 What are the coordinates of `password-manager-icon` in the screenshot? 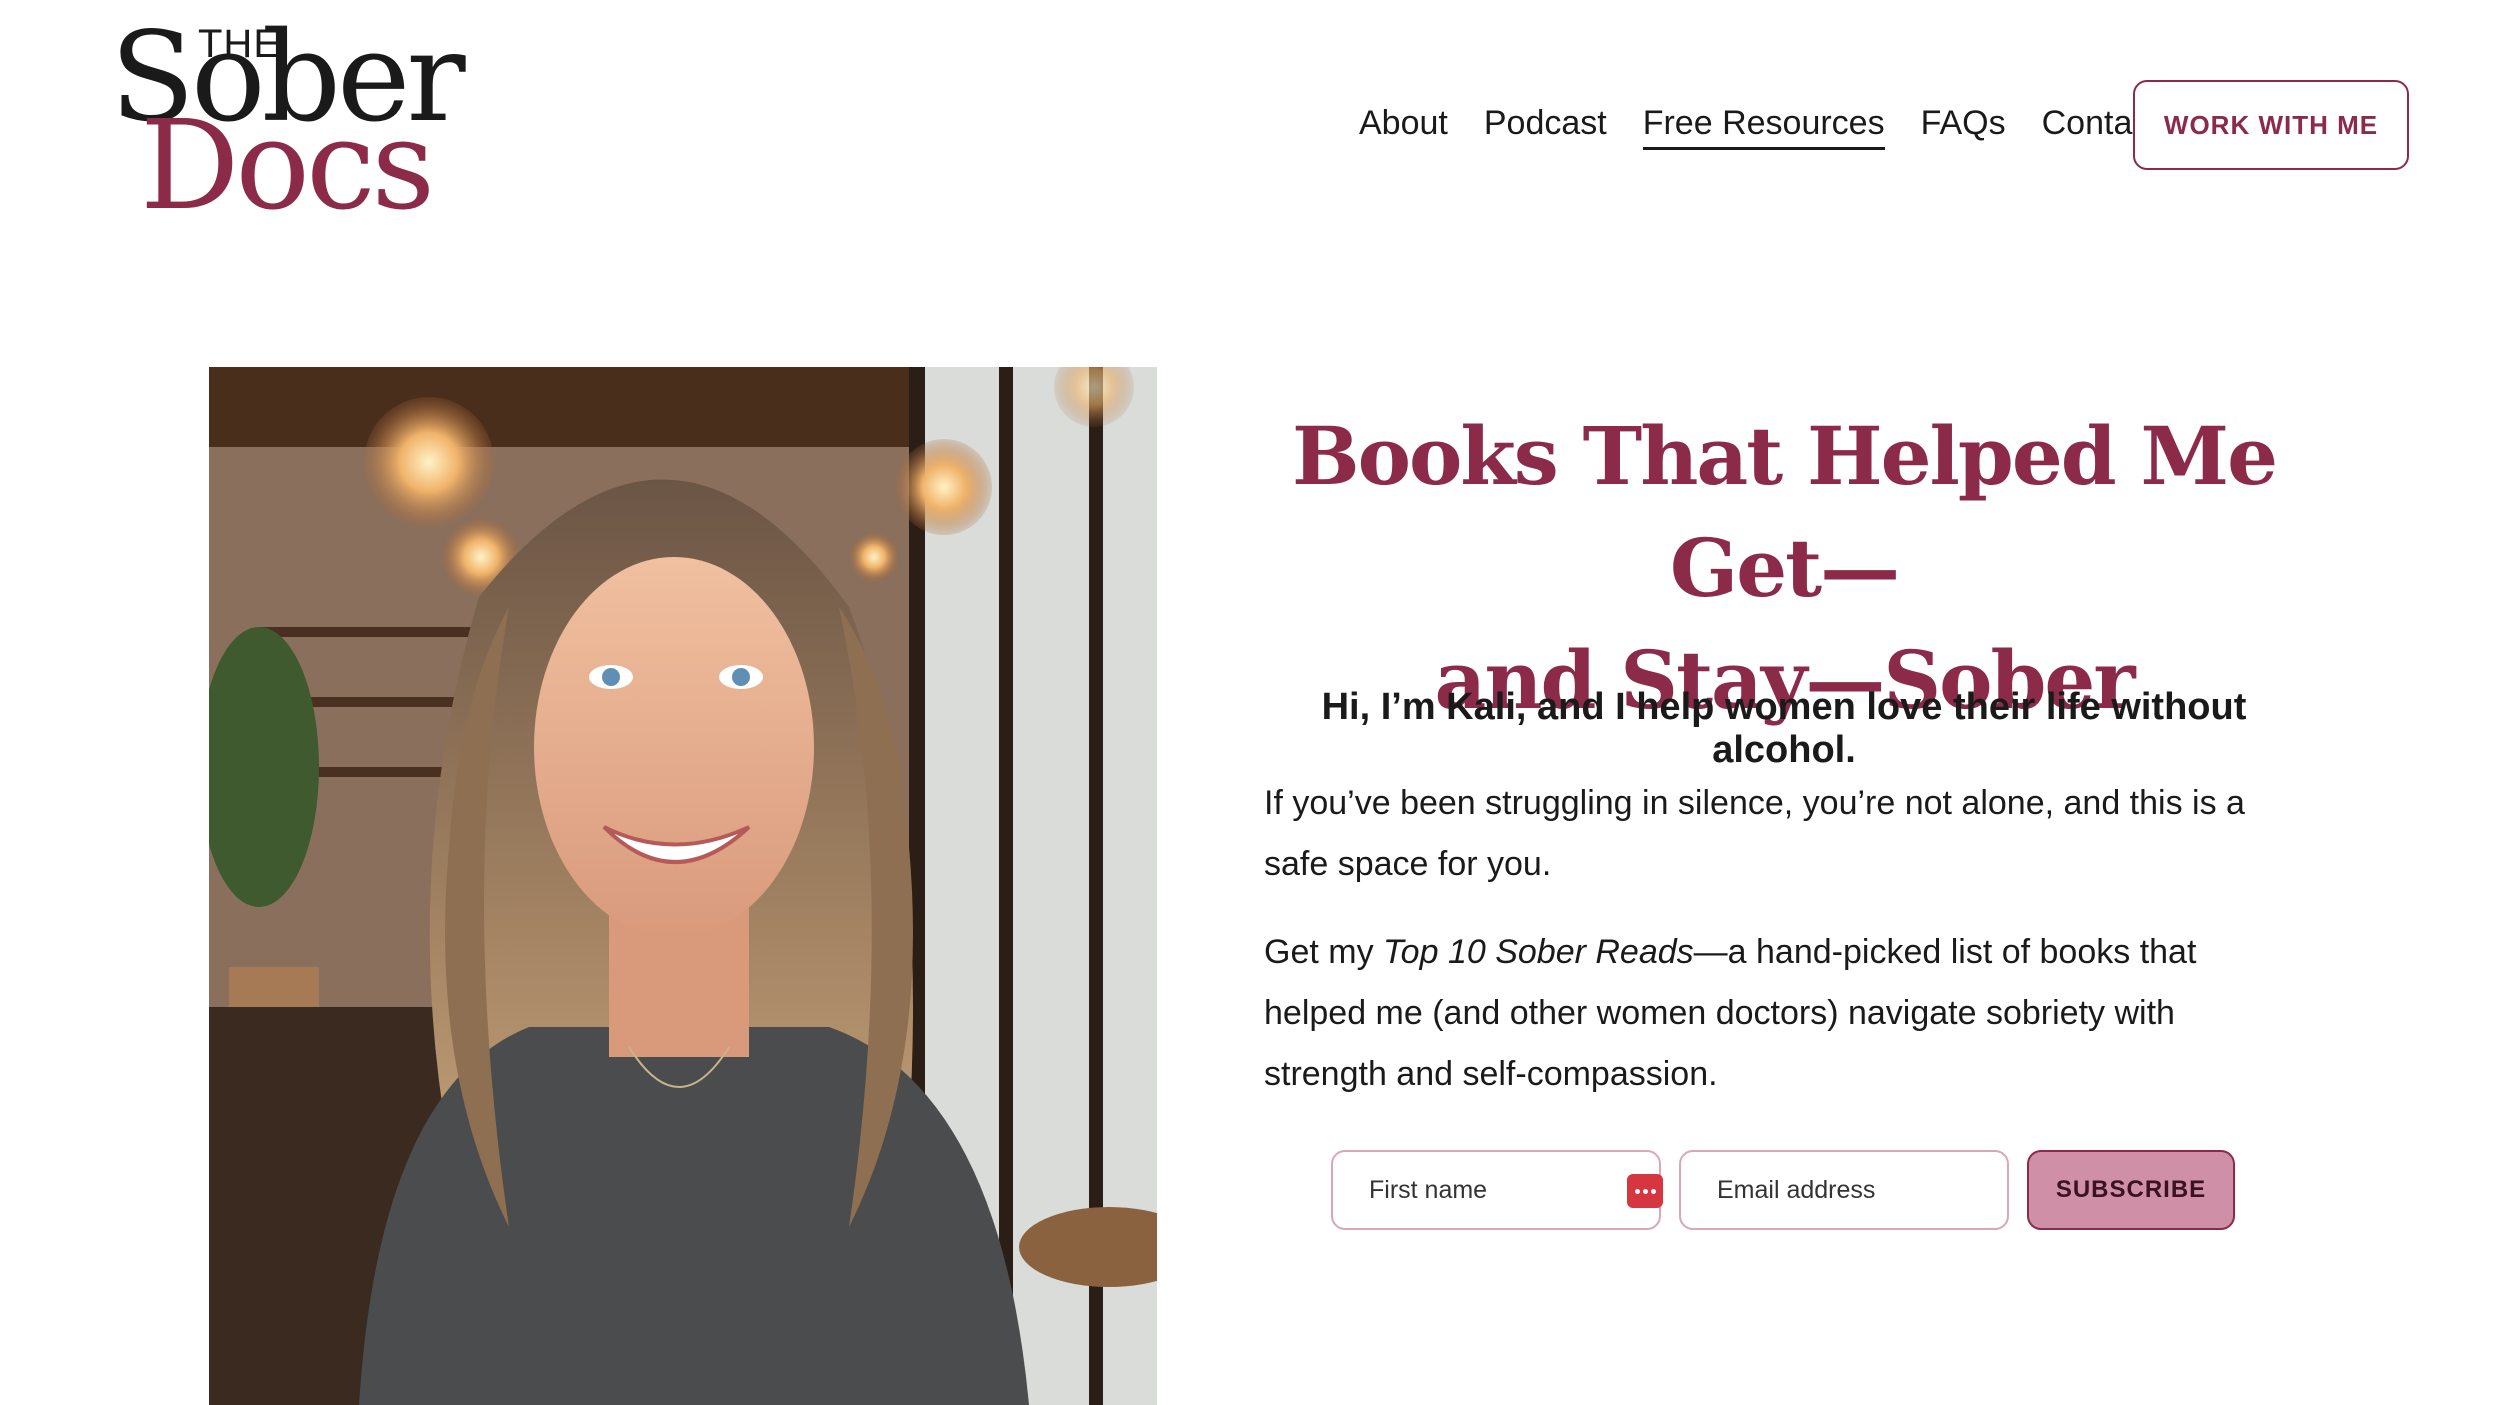 It's located at (1645, 1191).